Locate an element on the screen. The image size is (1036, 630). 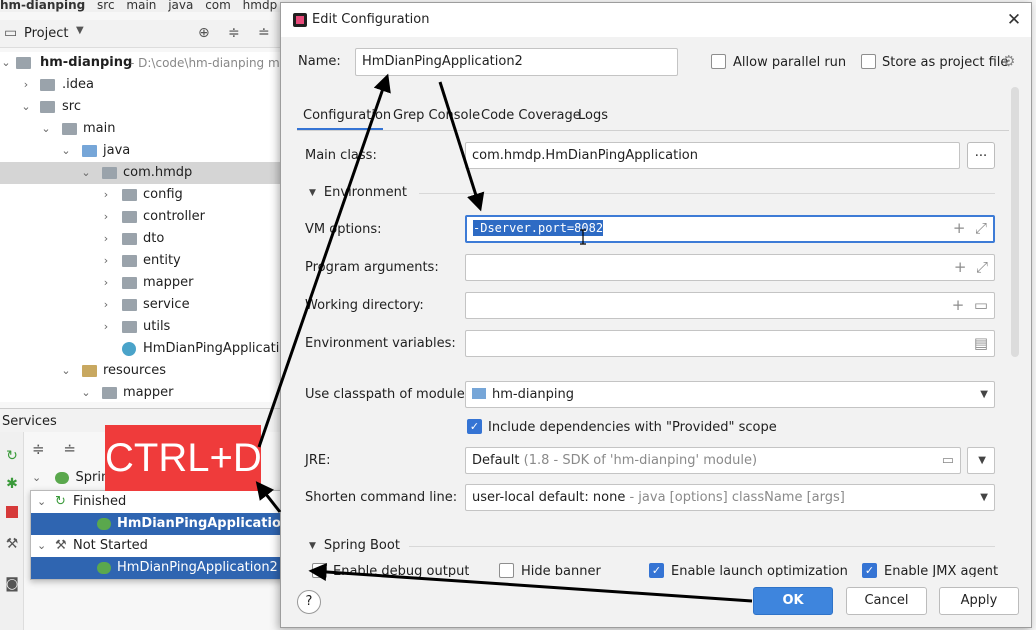
refresh-icon: ↻ is located at coordinates (12, 456).